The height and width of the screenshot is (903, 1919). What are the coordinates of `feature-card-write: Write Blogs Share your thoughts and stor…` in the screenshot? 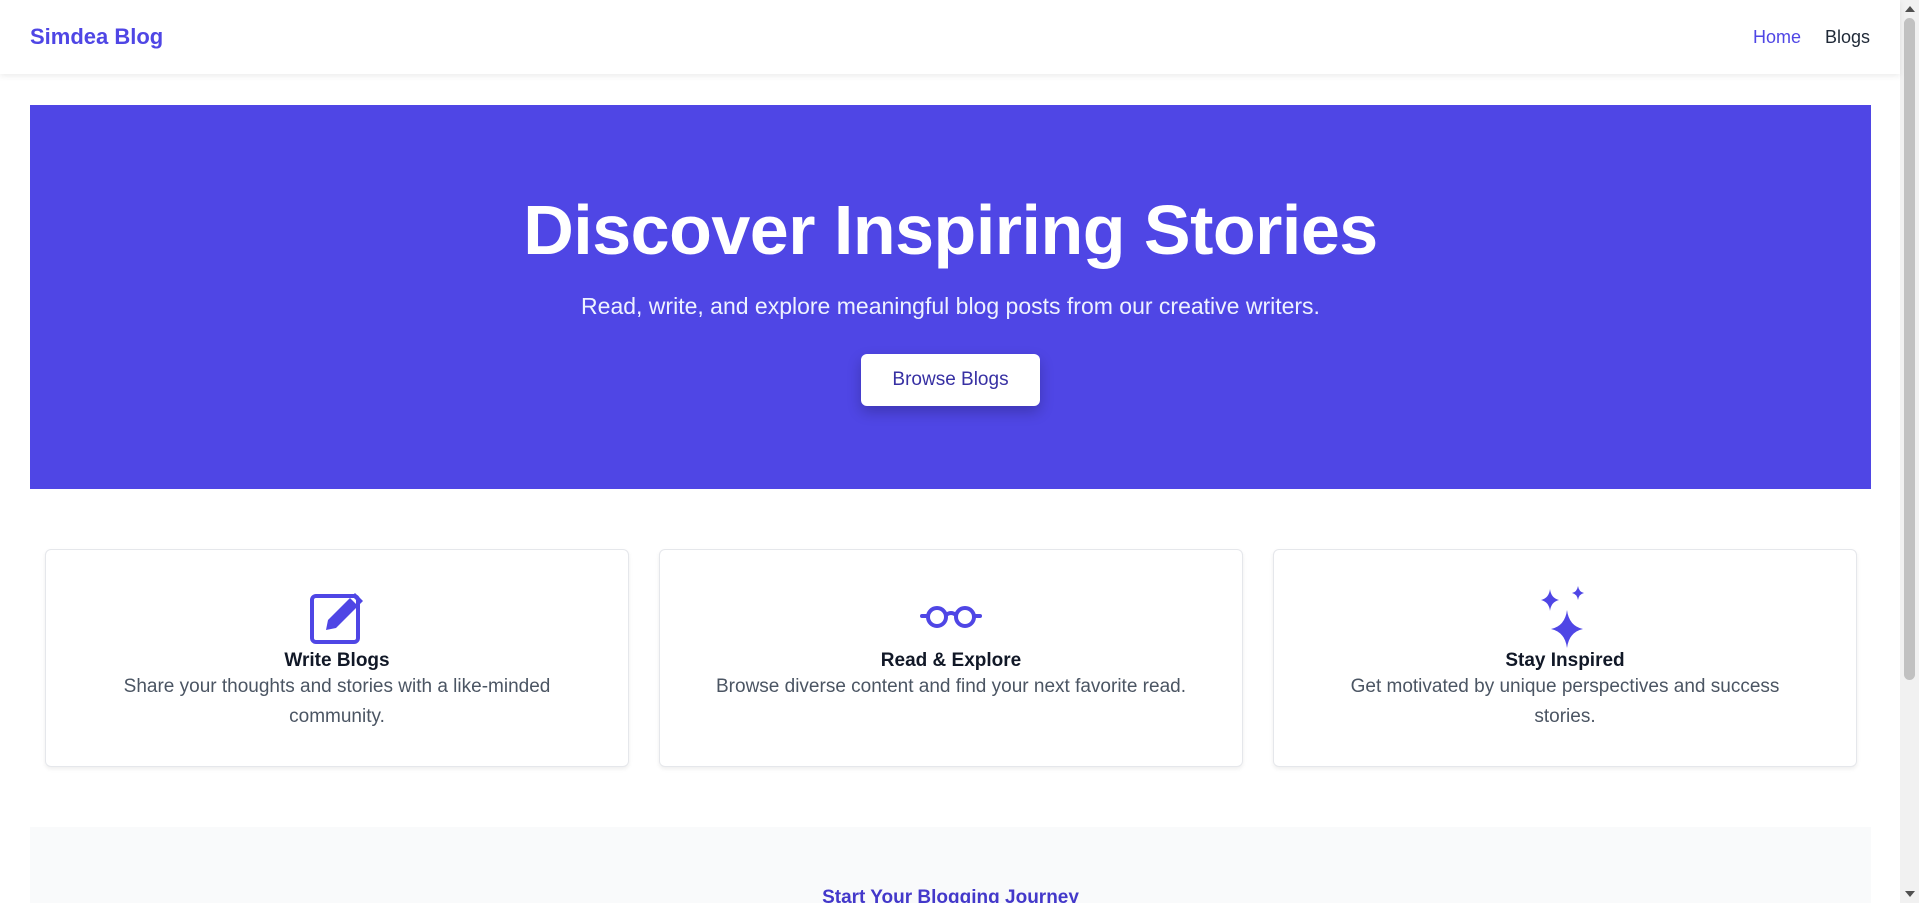 It's located at (337, 658).